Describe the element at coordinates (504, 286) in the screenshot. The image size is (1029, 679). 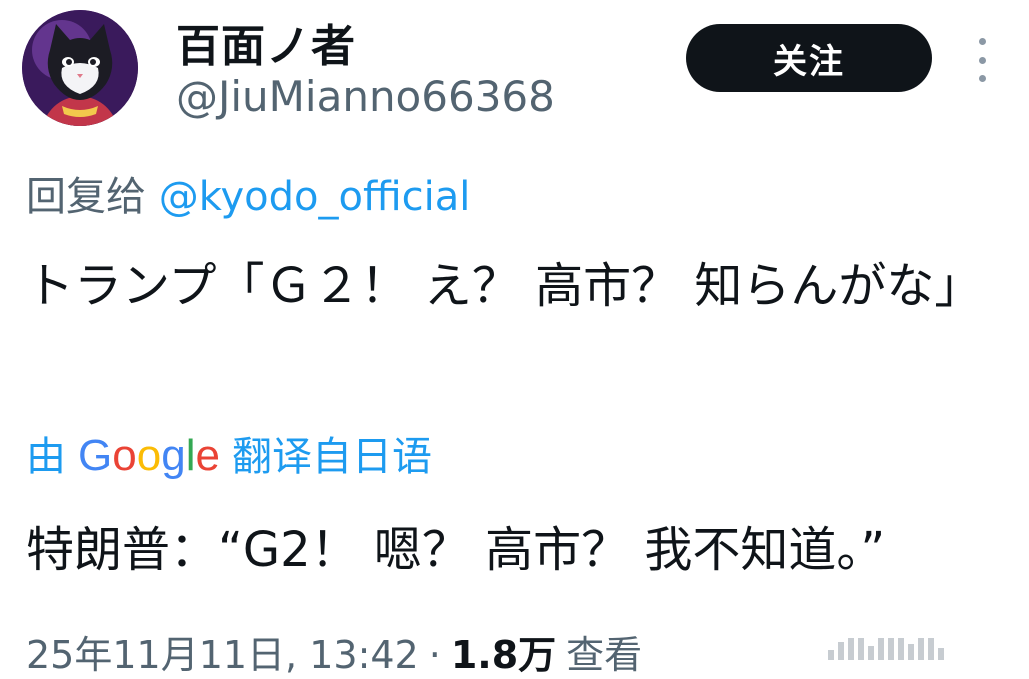
I see `tweet-text: トランプ「Ｇ２！ え？ 高市？ 知らんがな」` at that location.